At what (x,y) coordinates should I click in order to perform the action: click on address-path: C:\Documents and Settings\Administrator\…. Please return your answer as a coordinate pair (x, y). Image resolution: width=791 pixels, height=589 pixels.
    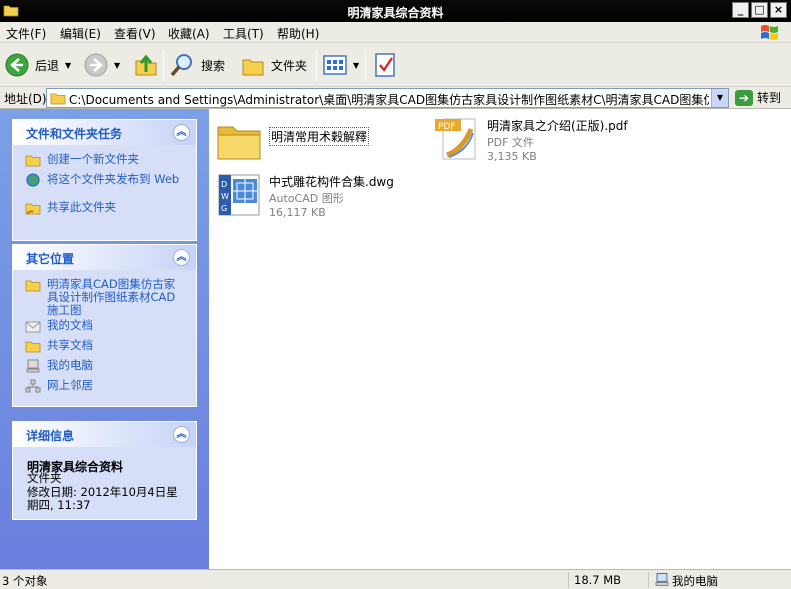
    Looking at the image, I should click on (389, 100).